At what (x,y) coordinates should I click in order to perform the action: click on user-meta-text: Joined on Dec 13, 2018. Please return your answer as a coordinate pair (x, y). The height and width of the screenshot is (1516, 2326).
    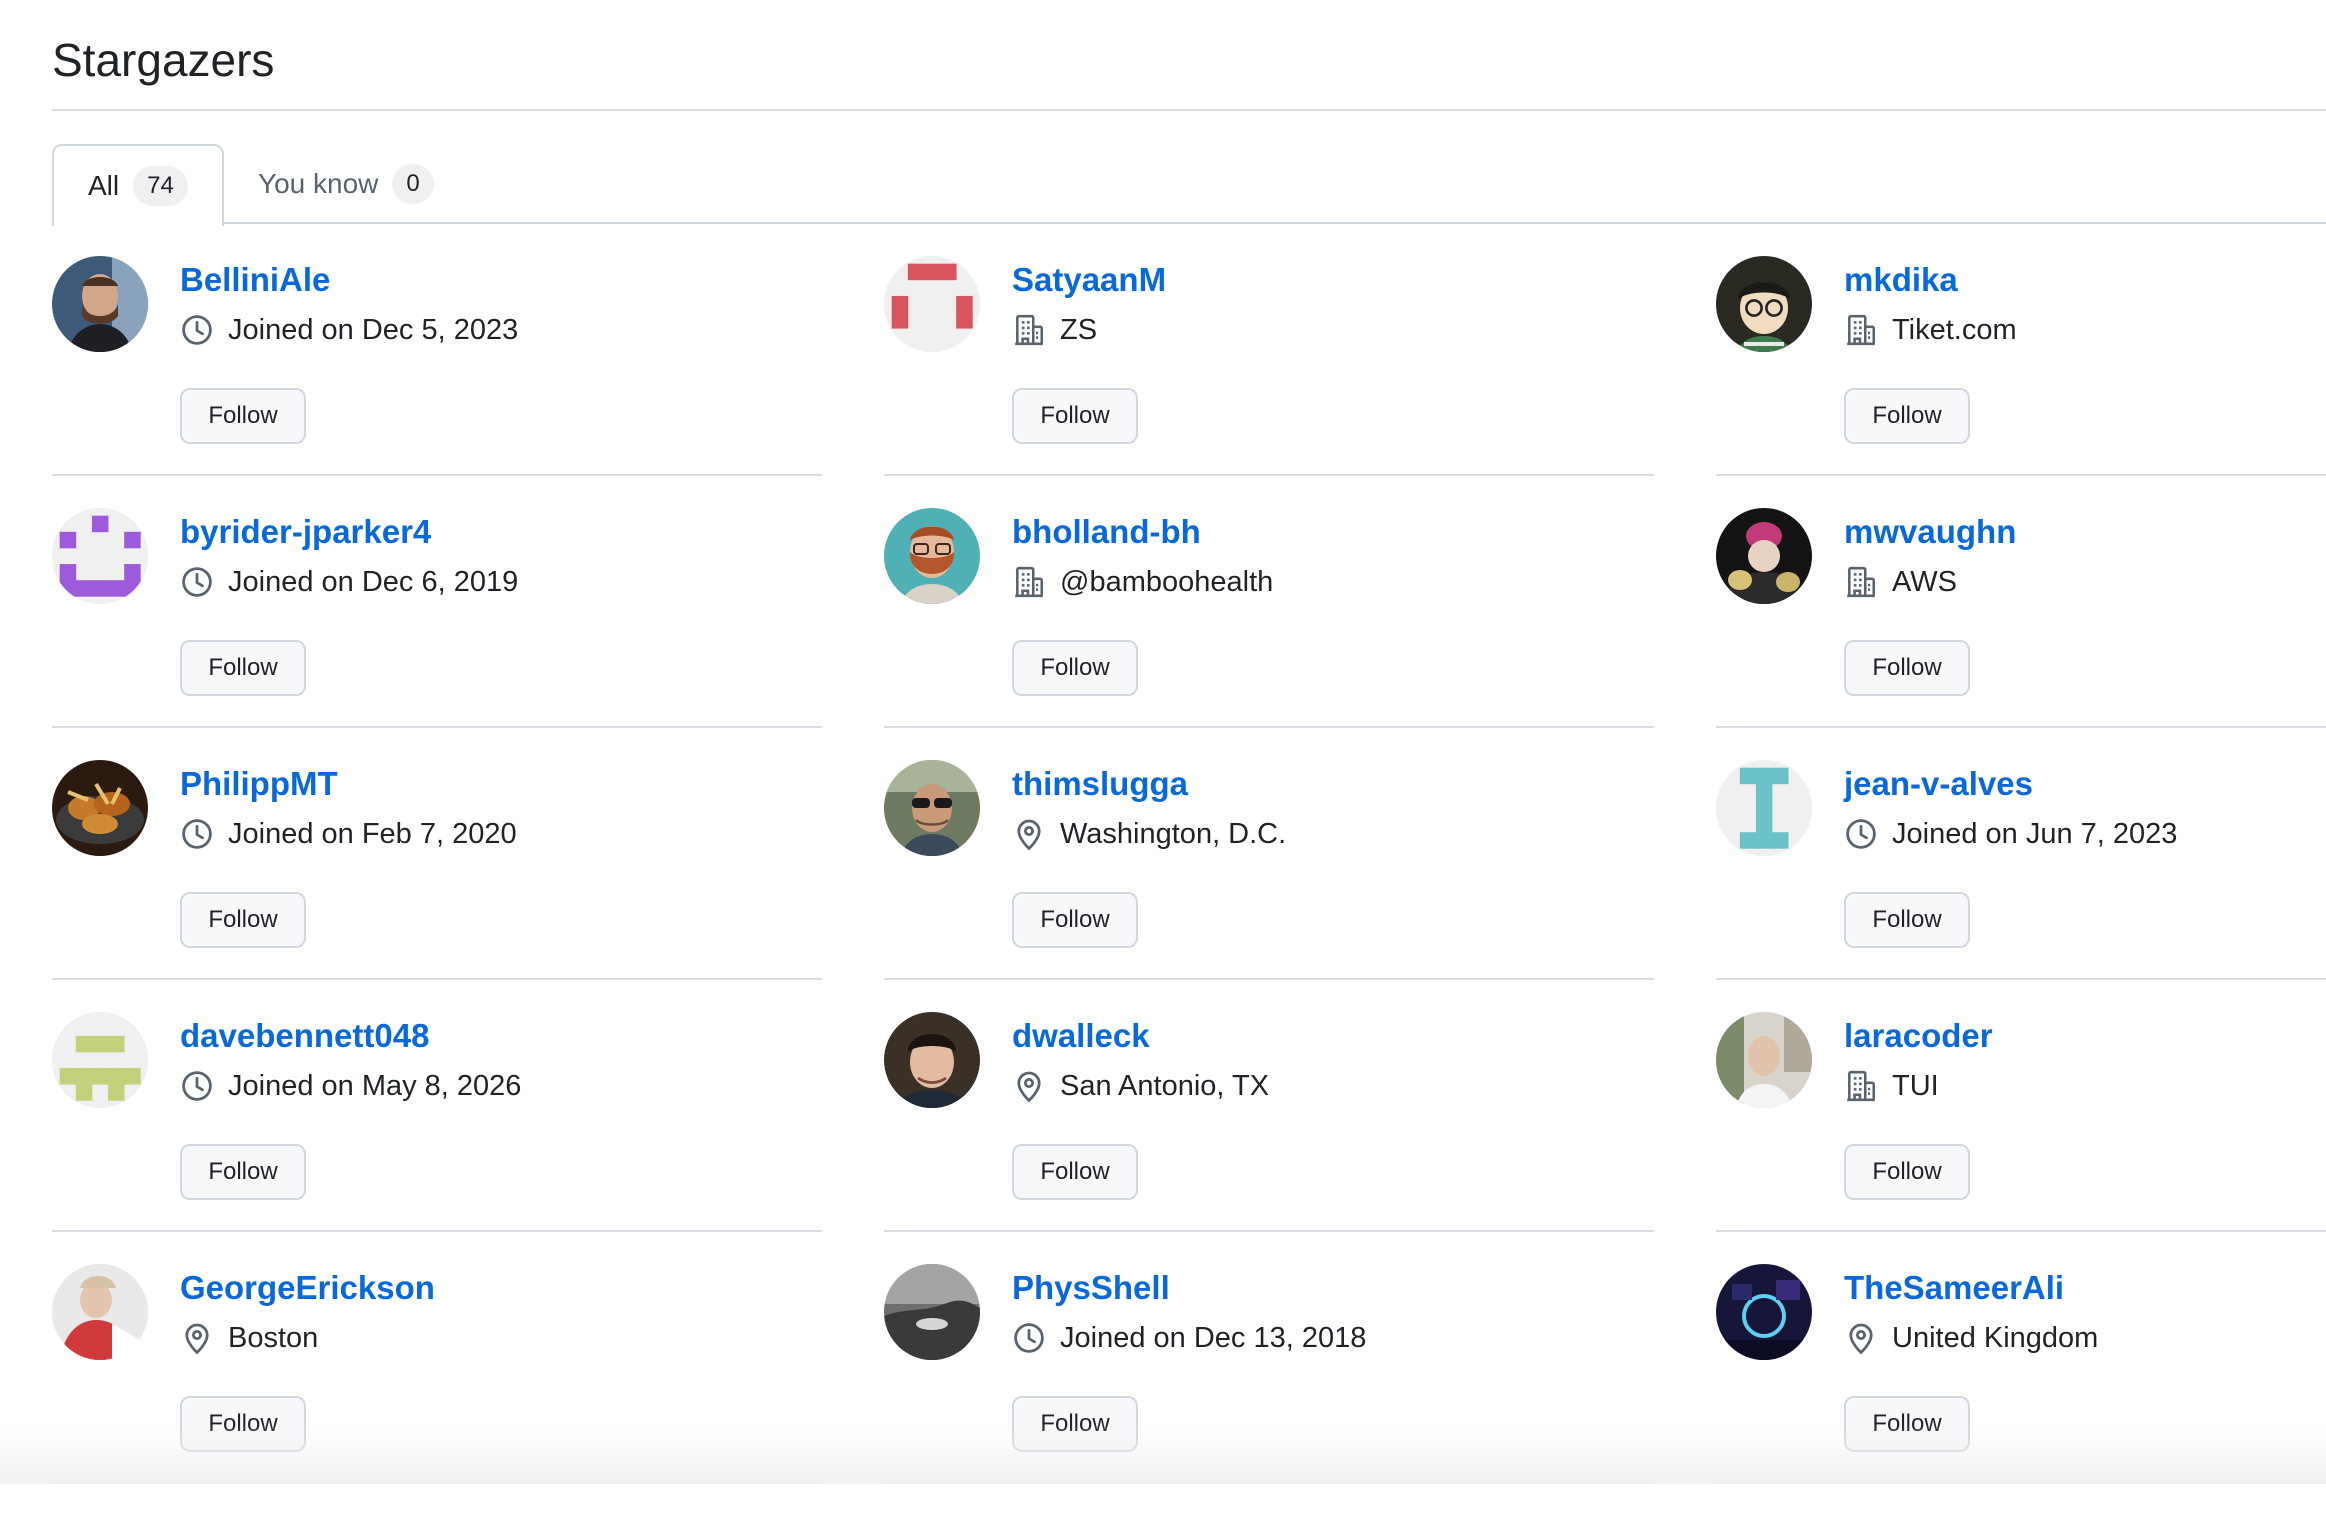
    Looking at the image, I should click on (1213, 1337).